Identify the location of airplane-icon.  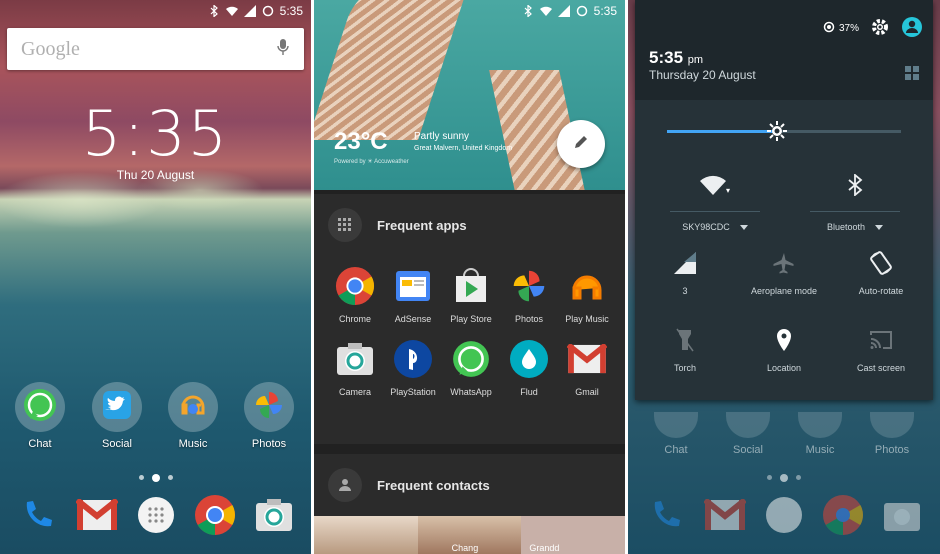
(784, 263).